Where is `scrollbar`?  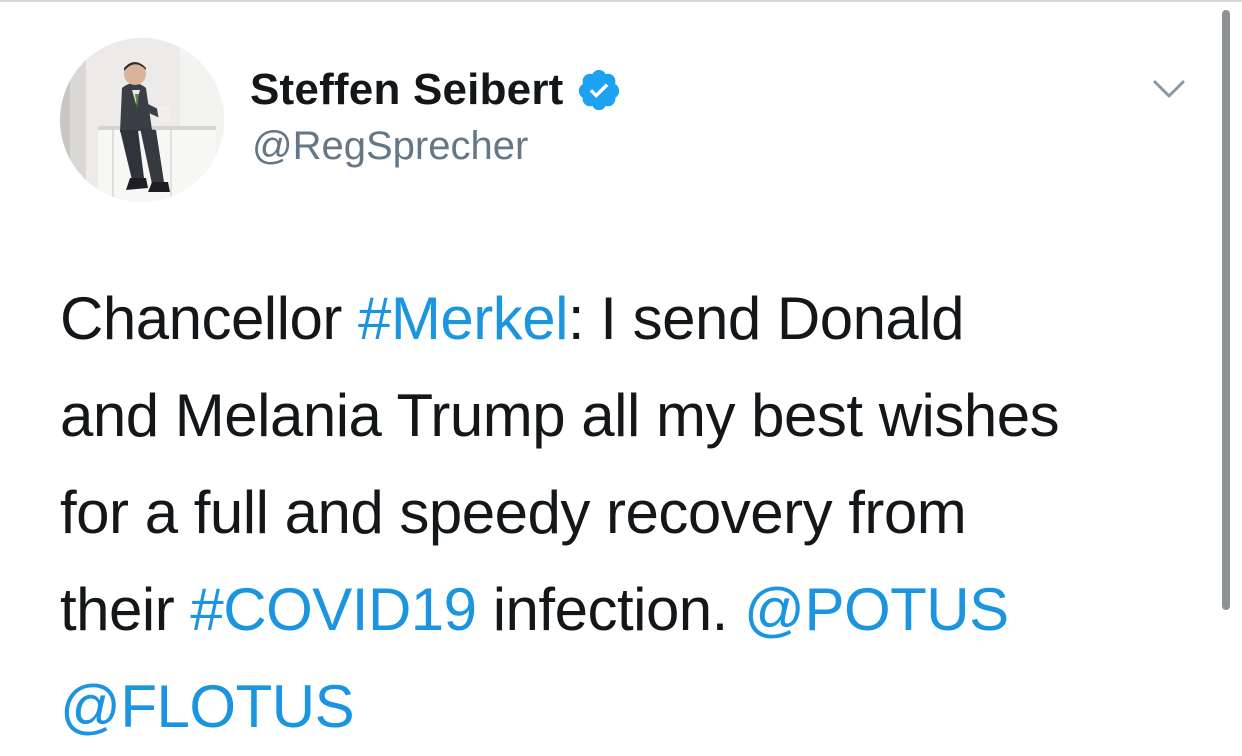 scrollbar is located at coordinates (1226, 310).